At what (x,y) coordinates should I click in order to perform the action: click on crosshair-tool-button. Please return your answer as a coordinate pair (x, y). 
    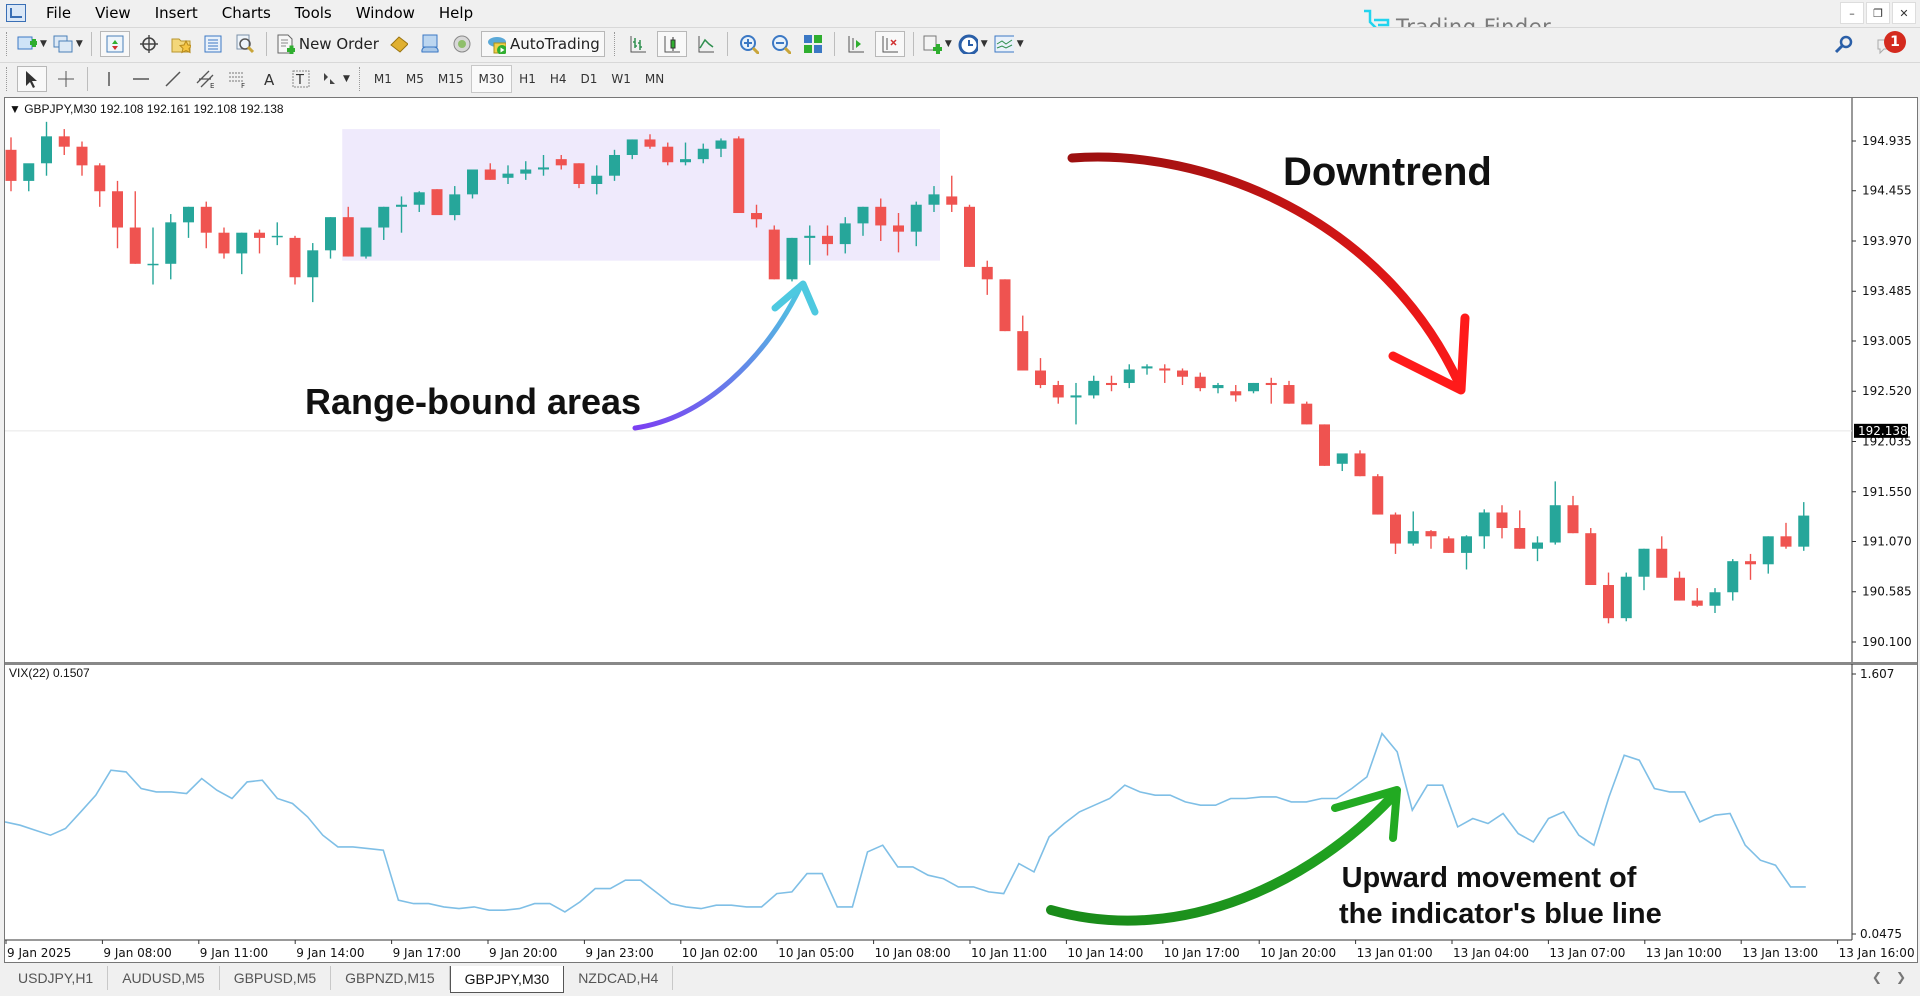
    Looking at the image, I should click on (66, 79).